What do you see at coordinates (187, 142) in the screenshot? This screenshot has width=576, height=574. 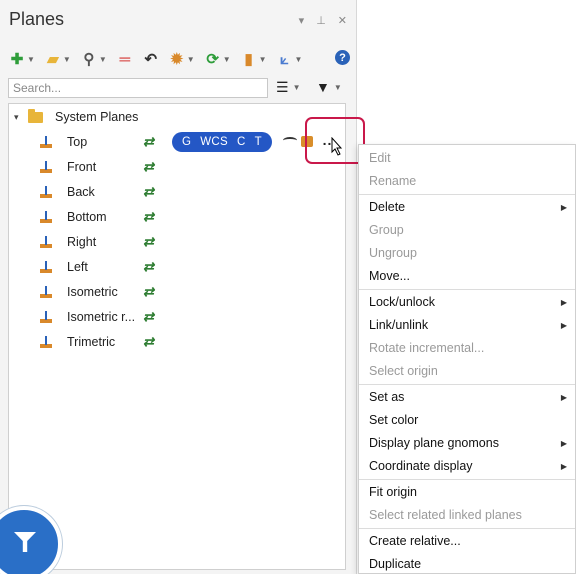 I see `plane-tag: G` at bounding box center [187, 142].